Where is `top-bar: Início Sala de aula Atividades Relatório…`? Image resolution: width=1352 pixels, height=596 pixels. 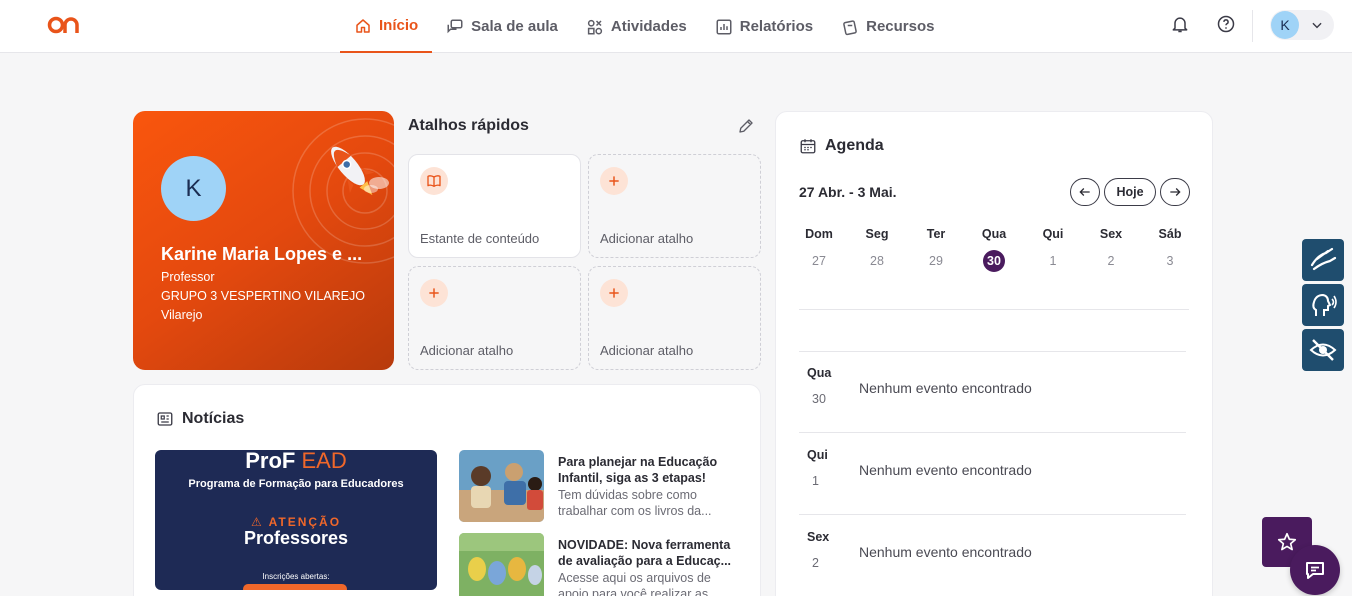 top-bar: Início Sala de aula Atividades Relatório… is located at coordinates (676, 26).